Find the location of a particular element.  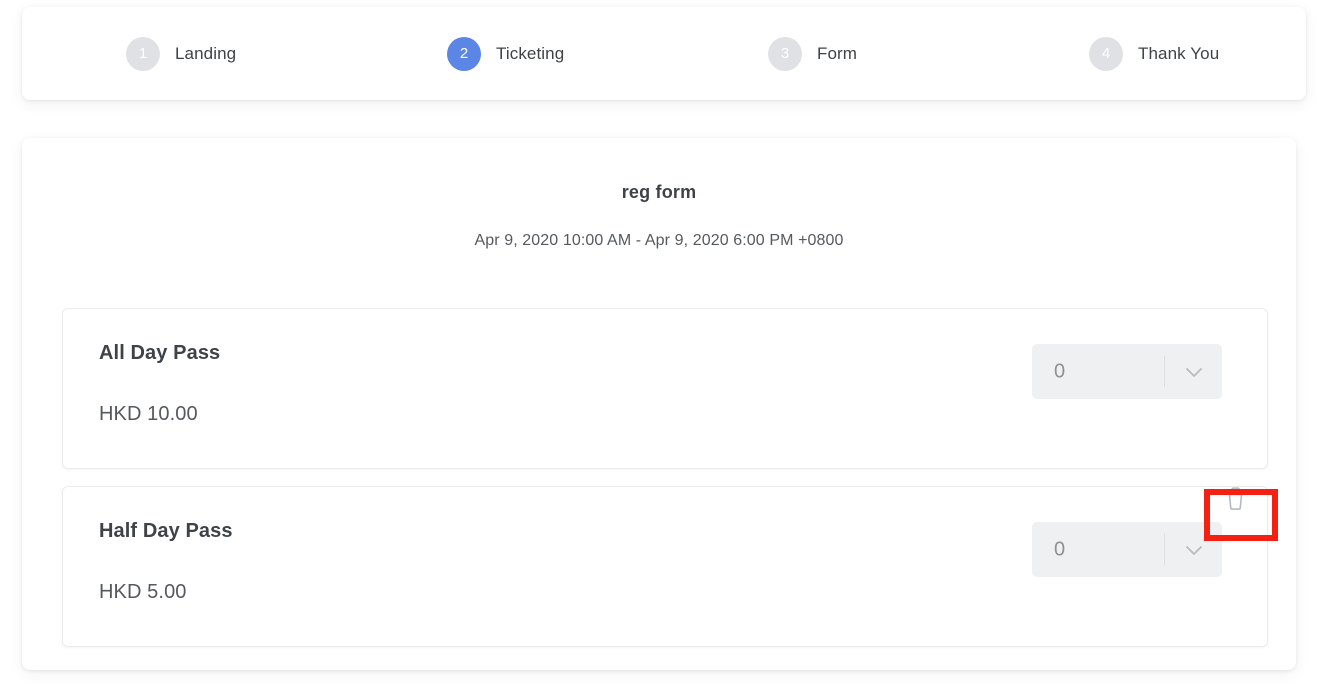

ticket-price: HKD 5.00 is located at coordinates (143, 592).